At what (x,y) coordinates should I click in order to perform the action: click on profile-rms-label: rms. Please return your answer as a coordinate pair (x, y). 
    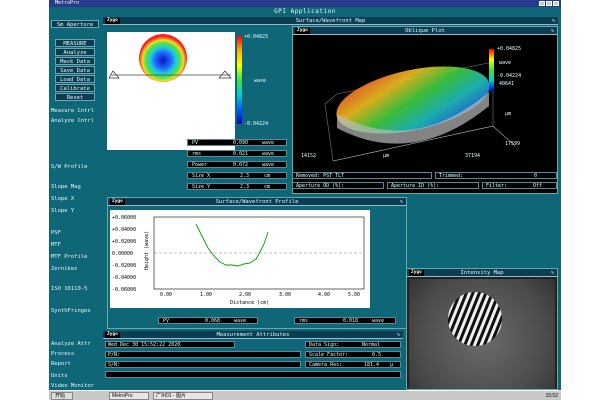
    Looking at the image, I should click on (304, 321).